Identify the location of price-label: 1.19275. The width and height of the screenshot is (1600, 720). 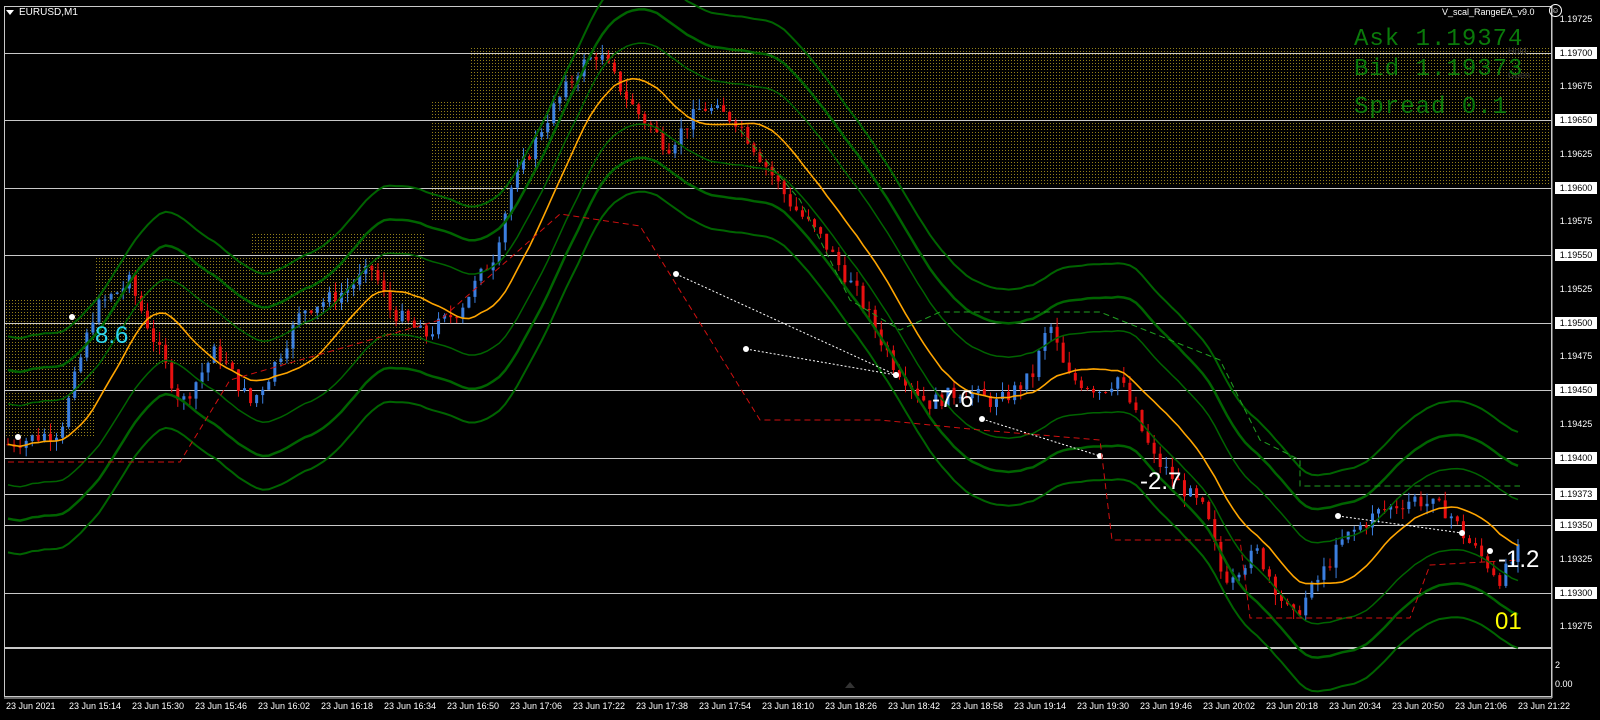
(1576, 626).